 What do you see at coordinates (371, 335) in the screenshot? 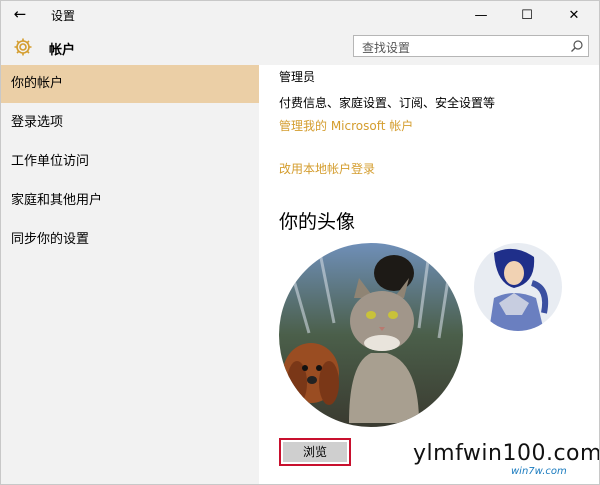
I see `avatar-image` at bounding box center [371, 335].